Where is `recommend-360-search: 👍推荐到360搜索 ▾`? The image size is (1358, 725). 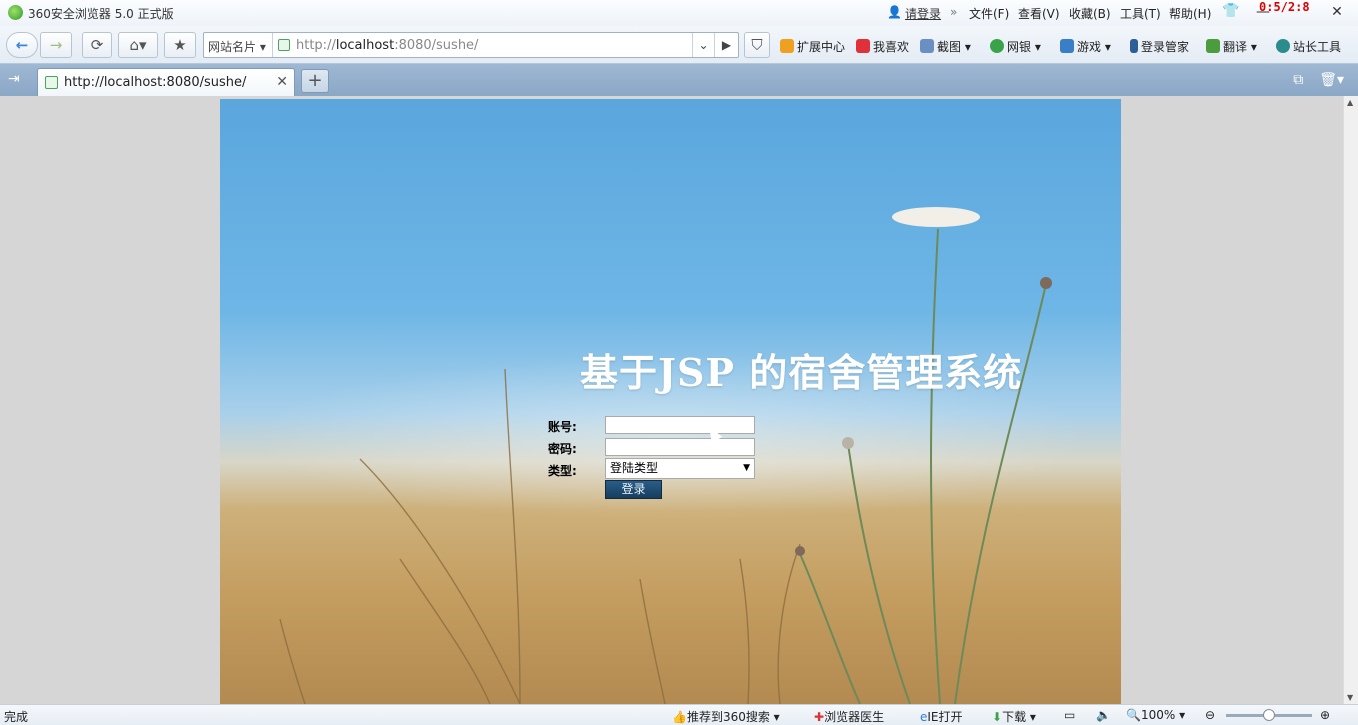
recommend-360-search: 👍推荐到360搜索 ▾ is located at coordinates (726, 716).